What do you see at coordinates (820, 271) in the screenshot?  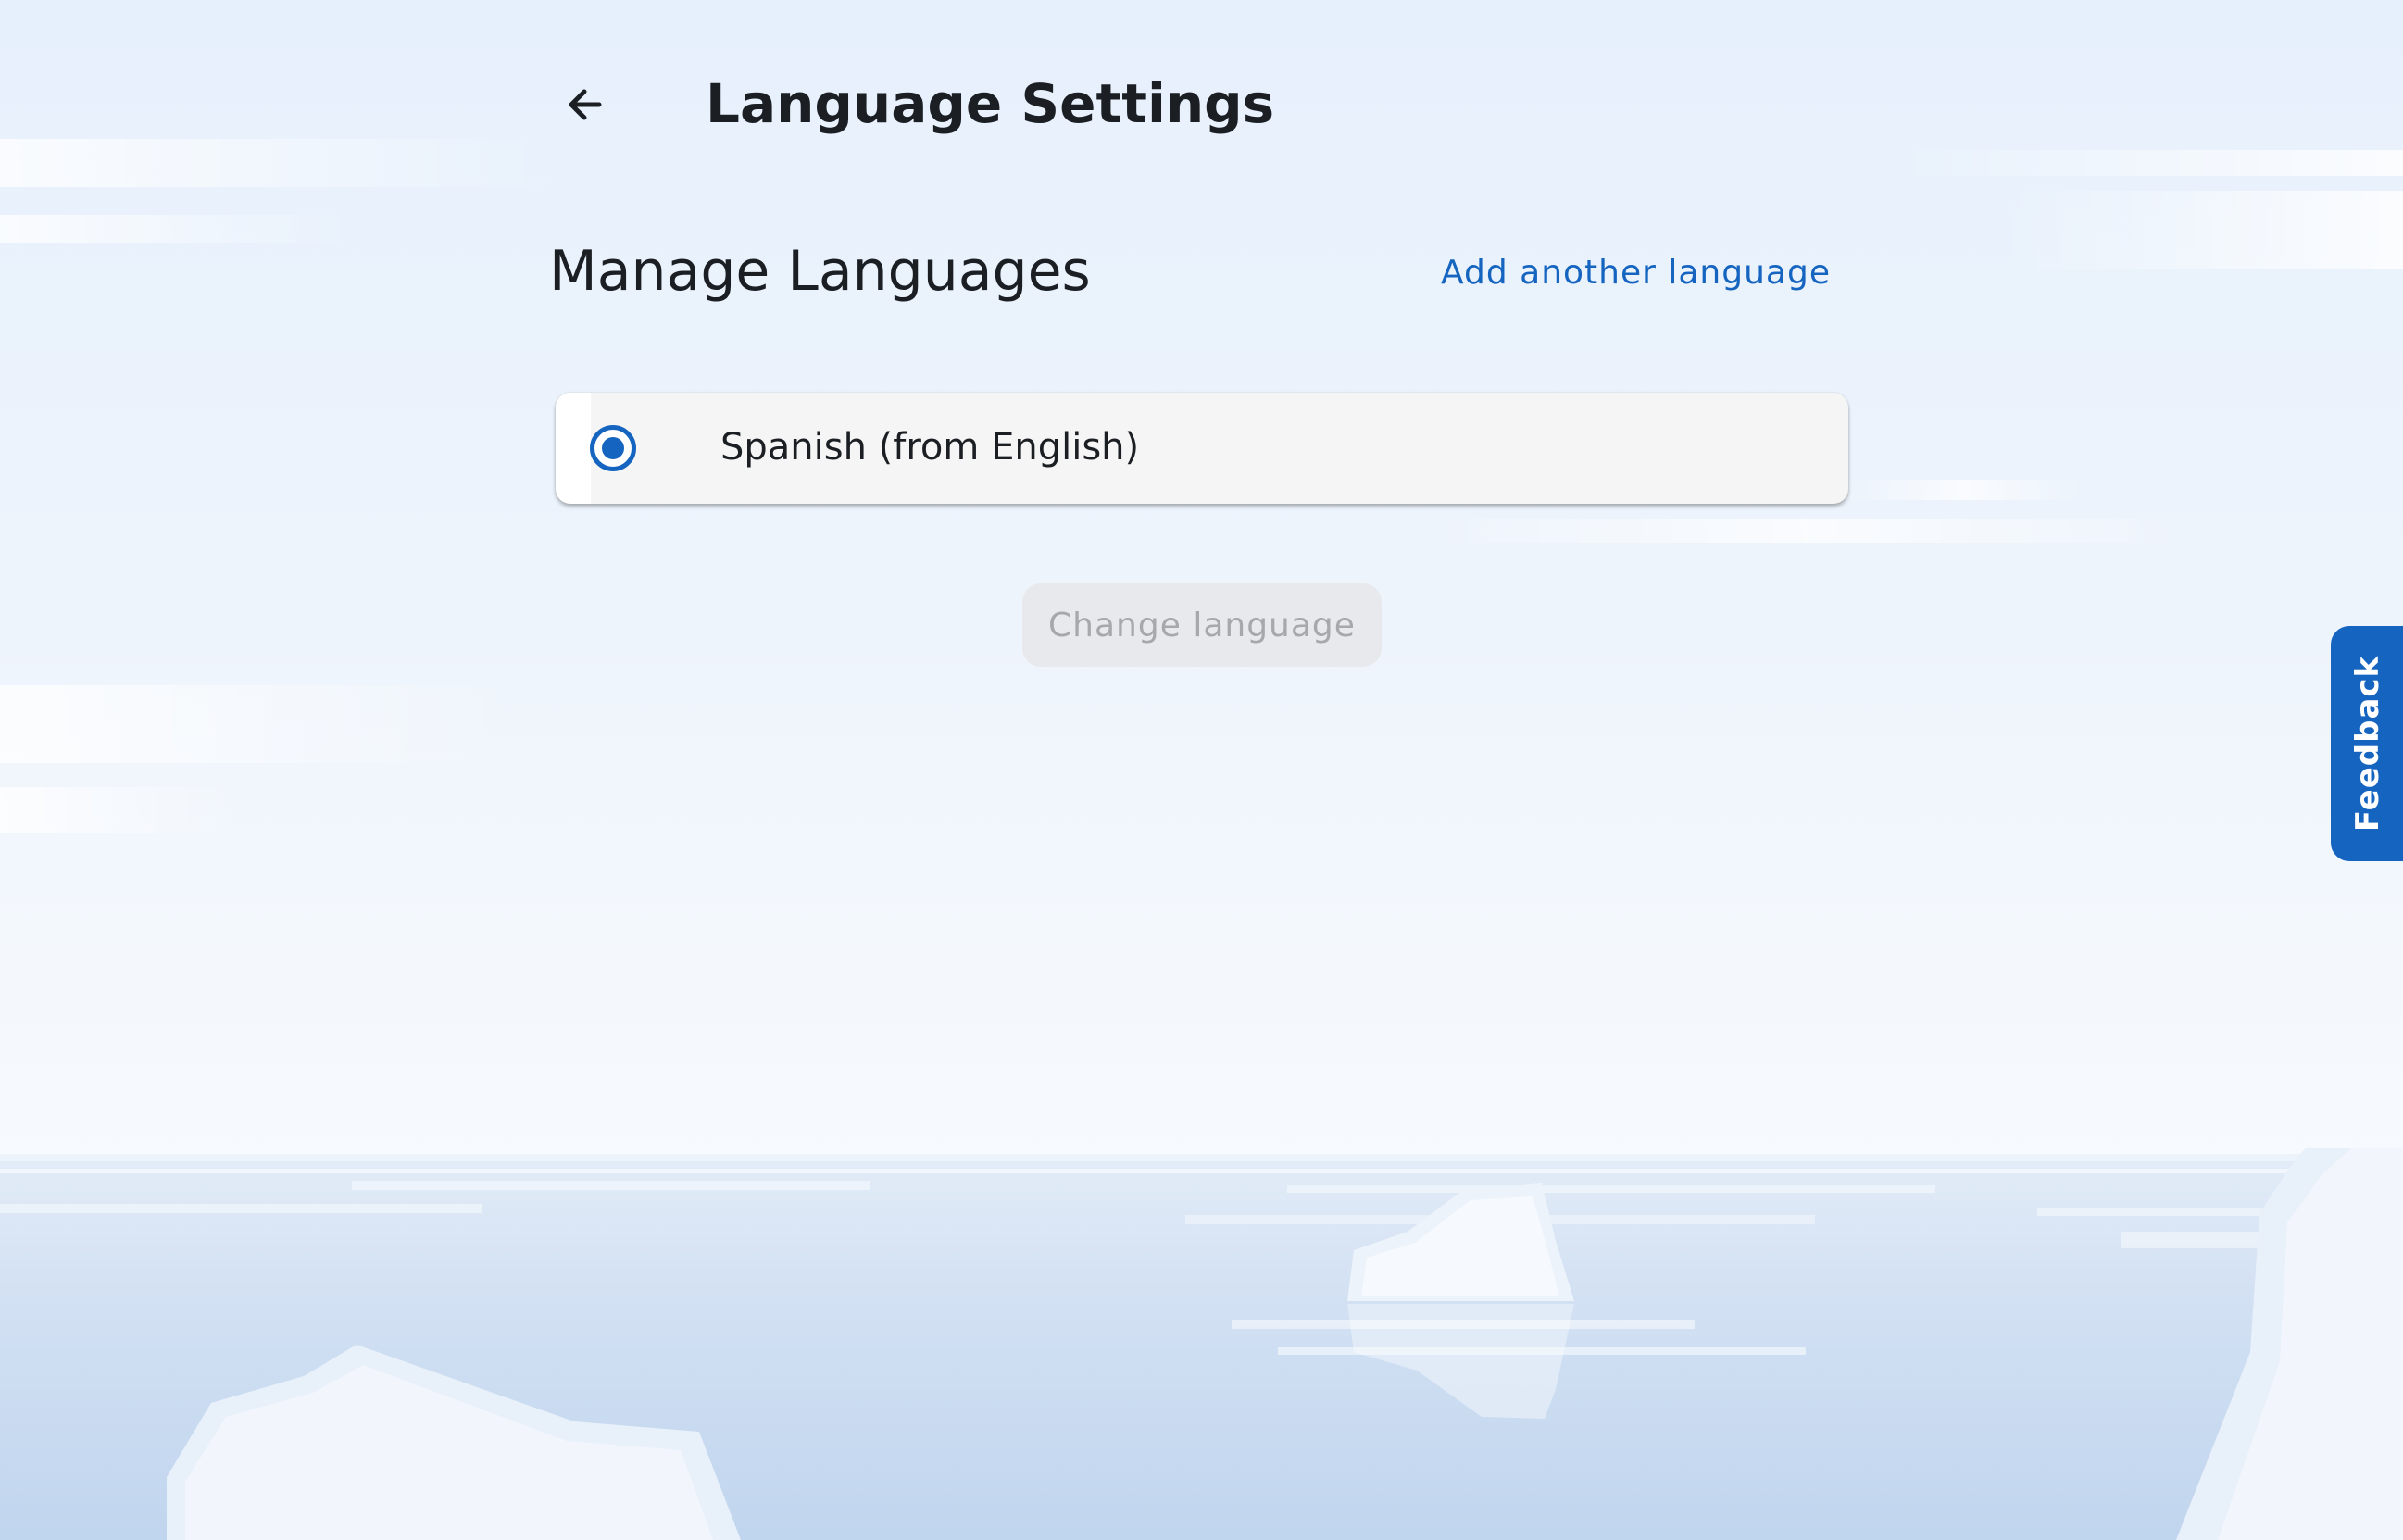 I see `section-title: Manage Languages` at bounding box center [820, 271].